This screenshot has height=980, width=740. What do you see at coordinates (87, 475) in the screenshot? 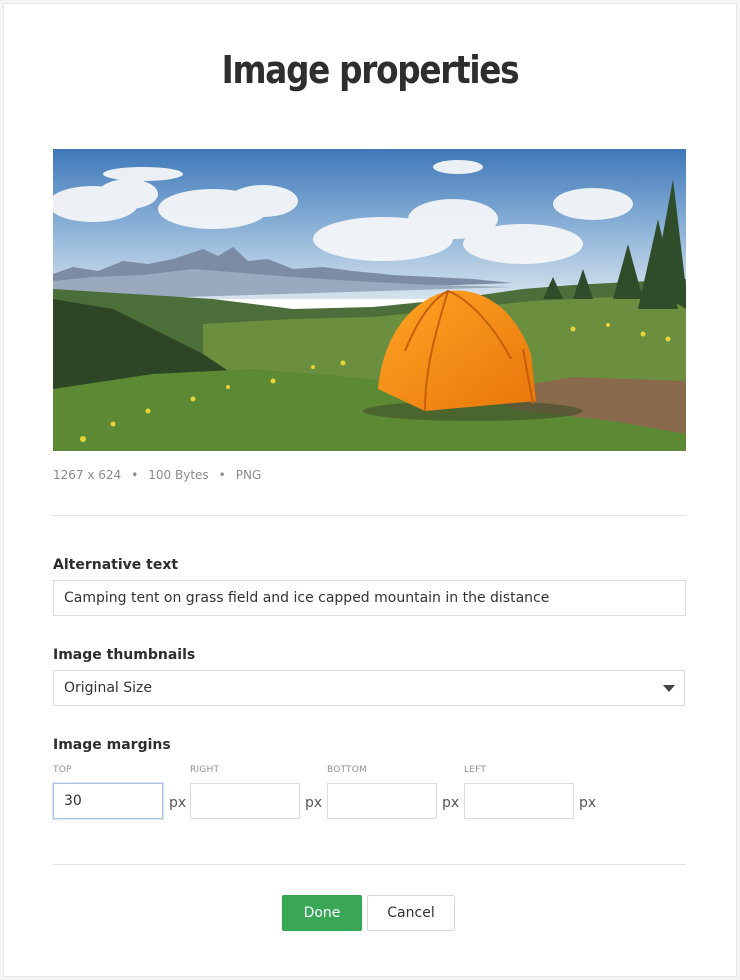
I see `image-dimensions: 1267 x 624` at bounding box center [87, 475].